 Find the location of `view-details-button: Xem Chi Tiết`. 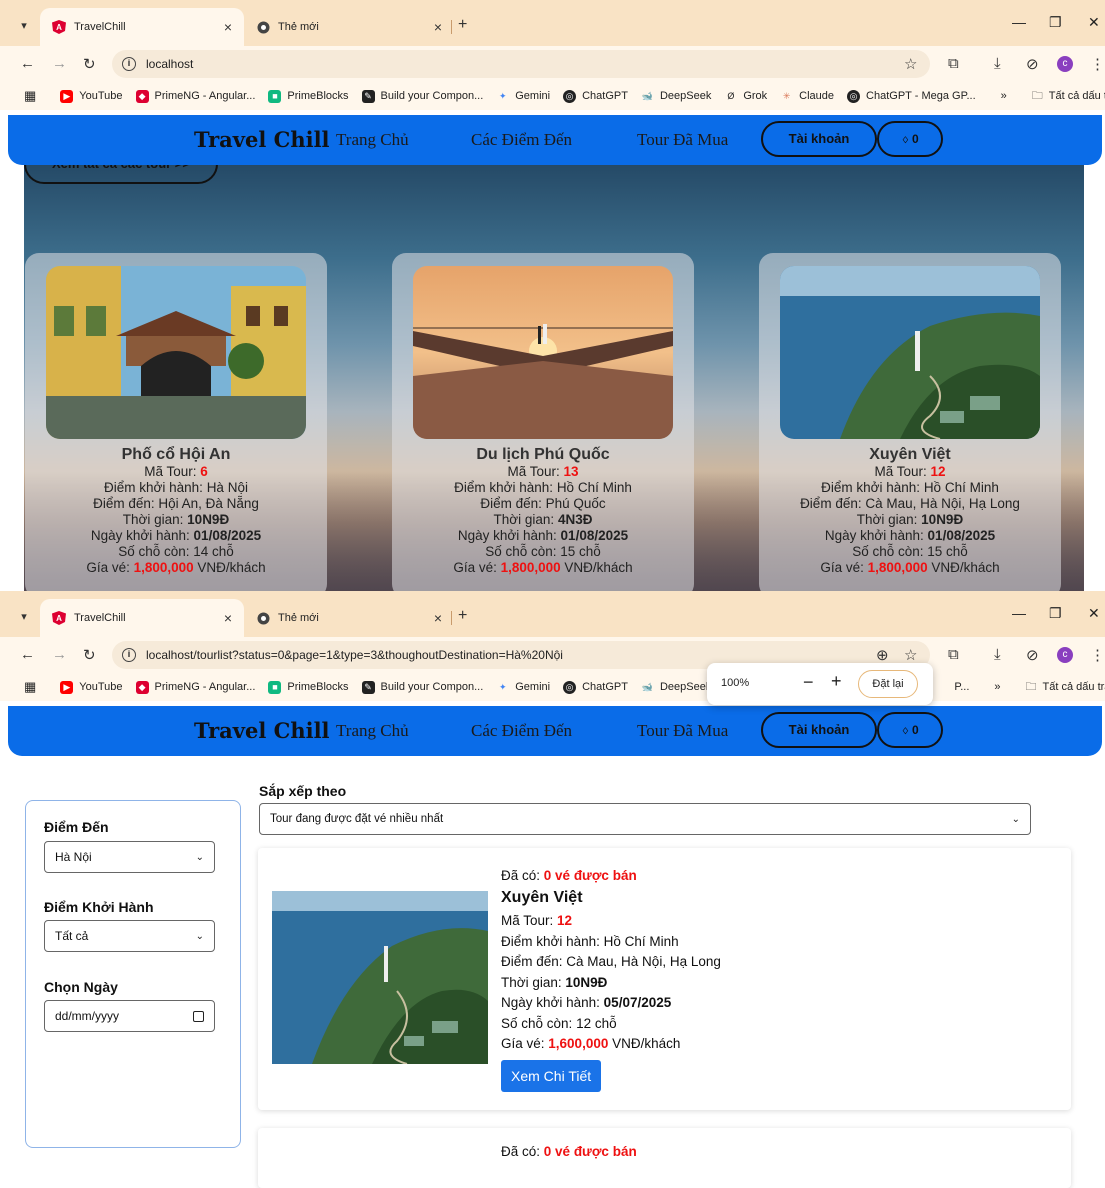

view-details-button: Xem Chi Tiết is located at coordinates (551, 1075).